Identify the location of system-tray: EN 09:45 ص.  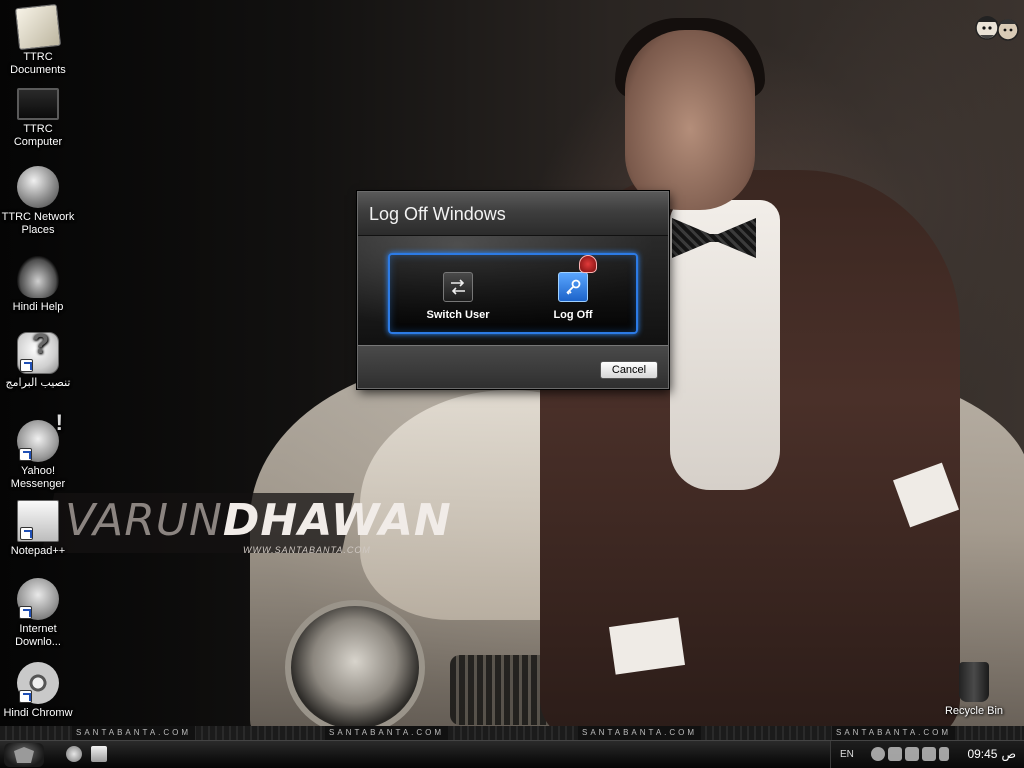
(927, 754).